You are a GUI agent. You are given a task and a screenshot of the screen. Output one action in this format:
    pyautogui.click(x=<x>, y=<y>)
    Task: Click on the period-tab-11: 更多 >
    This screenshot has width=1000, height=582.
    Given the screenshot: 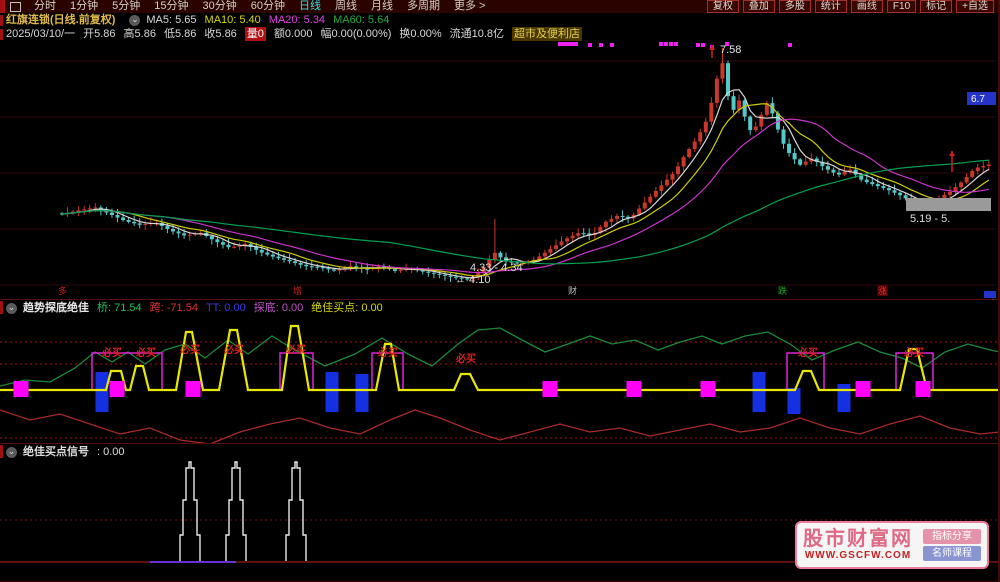 What is the action you would take?
    pyautogui.click(x=469, y=6)
    